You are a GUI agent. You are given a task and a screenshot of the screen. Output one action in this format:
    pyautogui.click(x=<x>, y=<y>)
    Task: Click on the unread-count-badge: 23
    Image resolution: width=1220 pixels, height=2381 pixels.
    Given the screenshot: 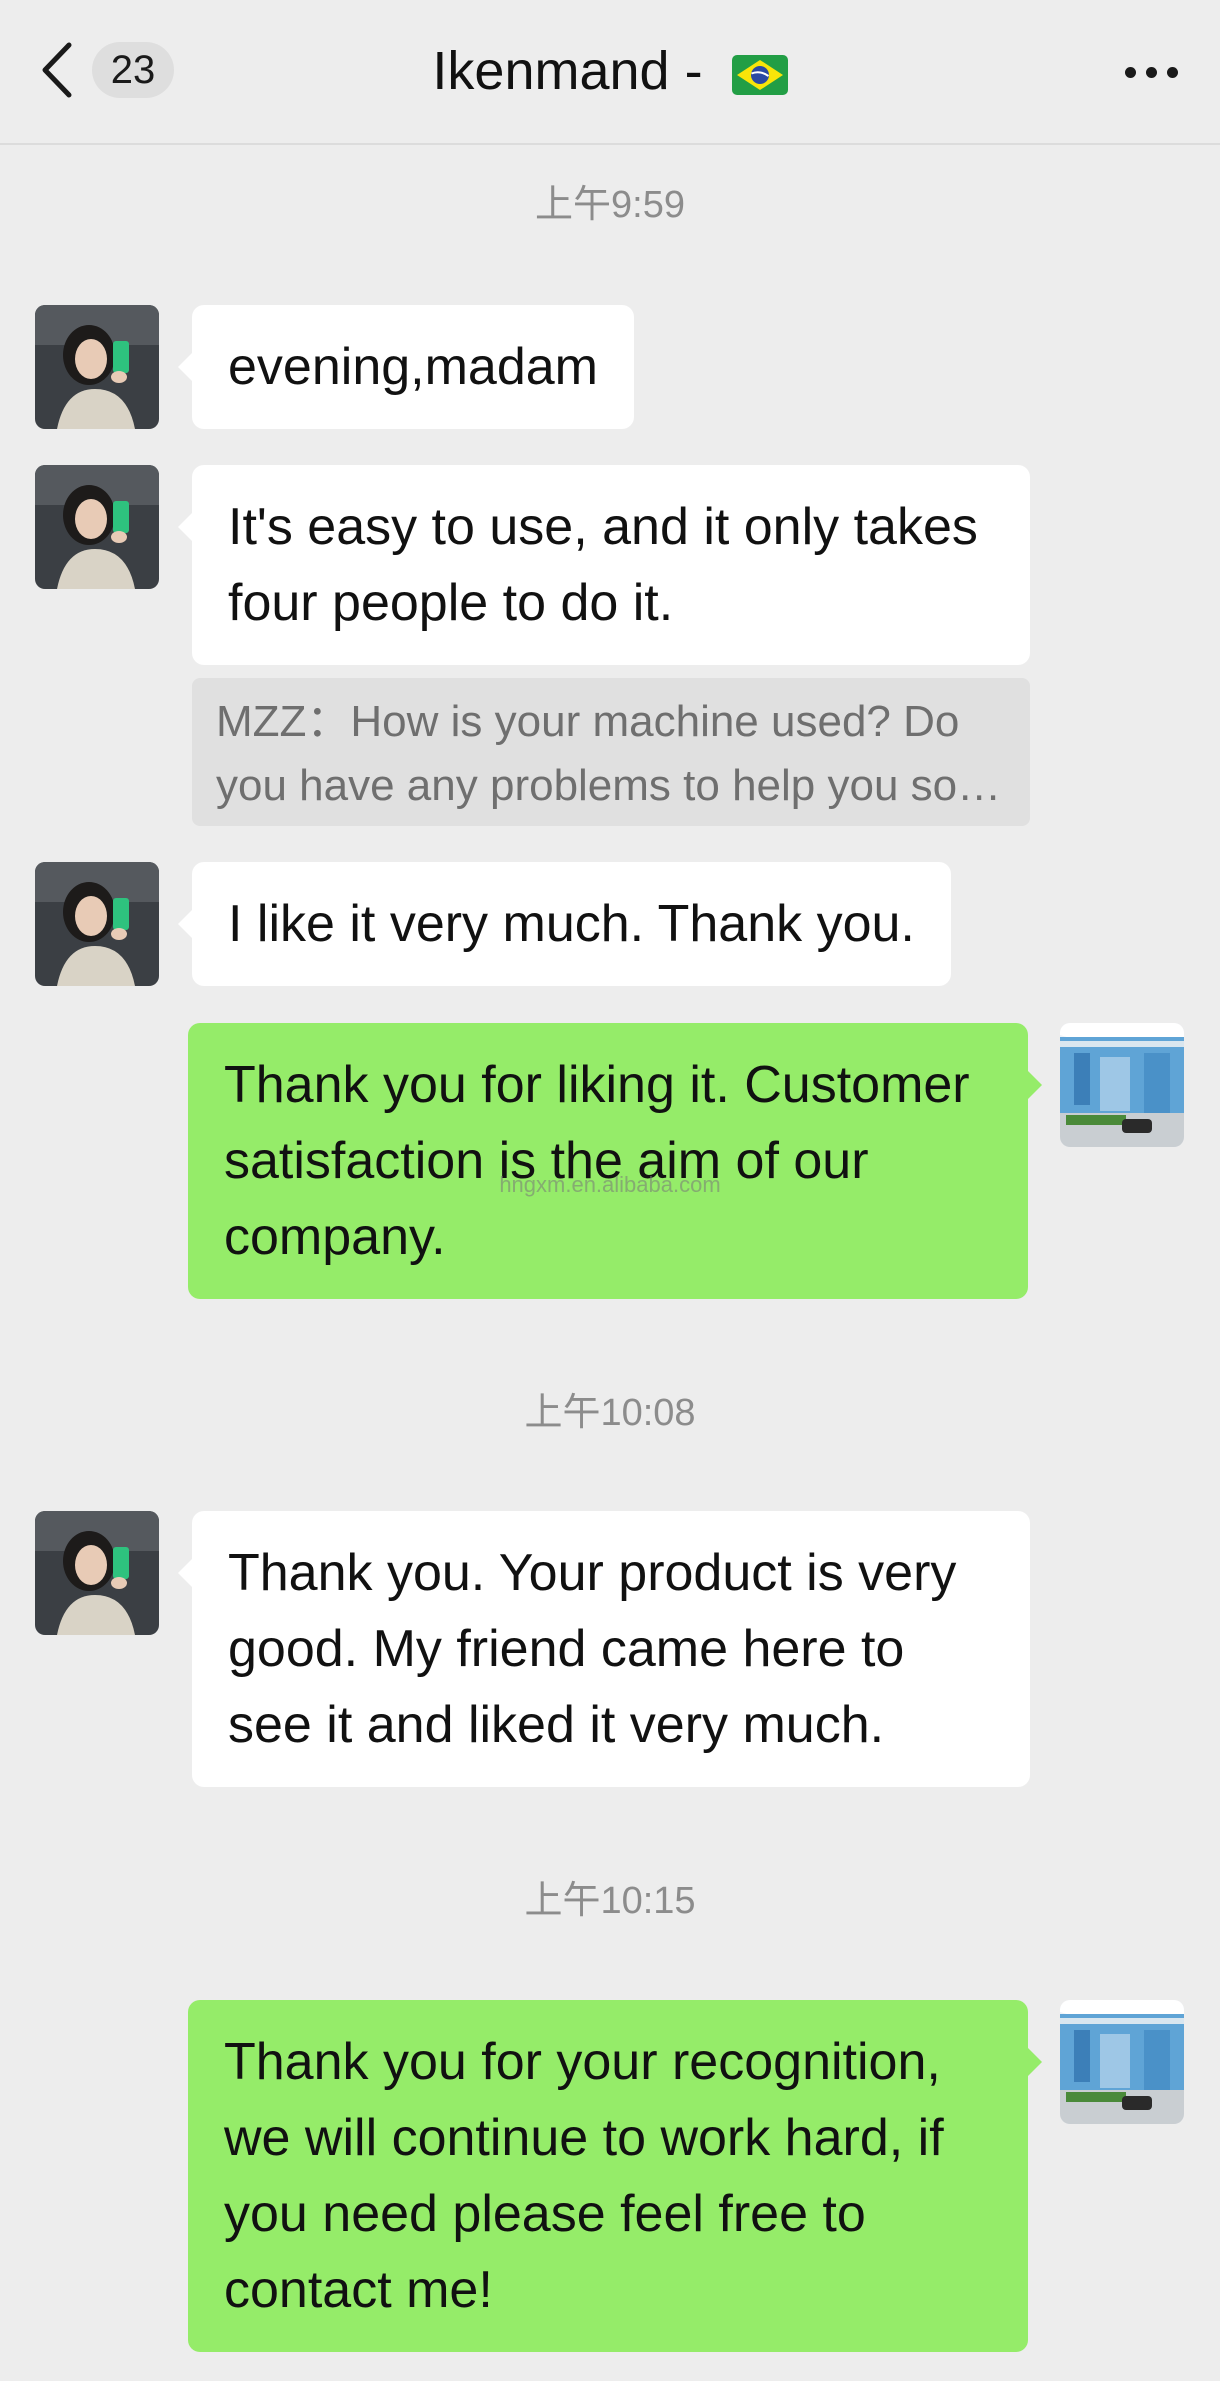 What is the action you would take?
    pyautogui.click(x=133, y=70)
    